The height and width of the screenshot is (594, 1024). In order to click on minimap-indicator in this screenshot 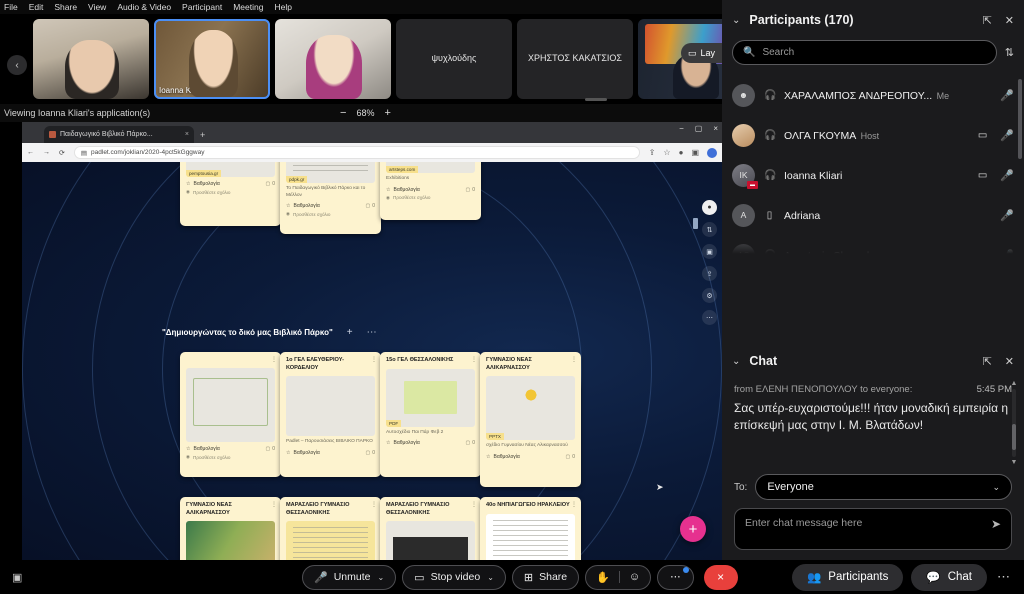, I will do `click(695, 223)`.